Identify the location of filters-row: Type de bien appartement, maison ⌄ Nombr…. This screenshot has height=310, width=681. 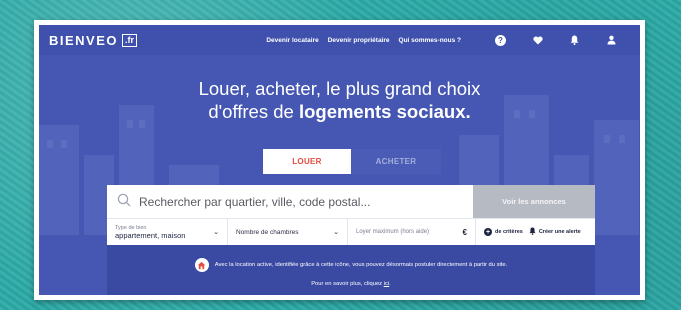
(351, 232).